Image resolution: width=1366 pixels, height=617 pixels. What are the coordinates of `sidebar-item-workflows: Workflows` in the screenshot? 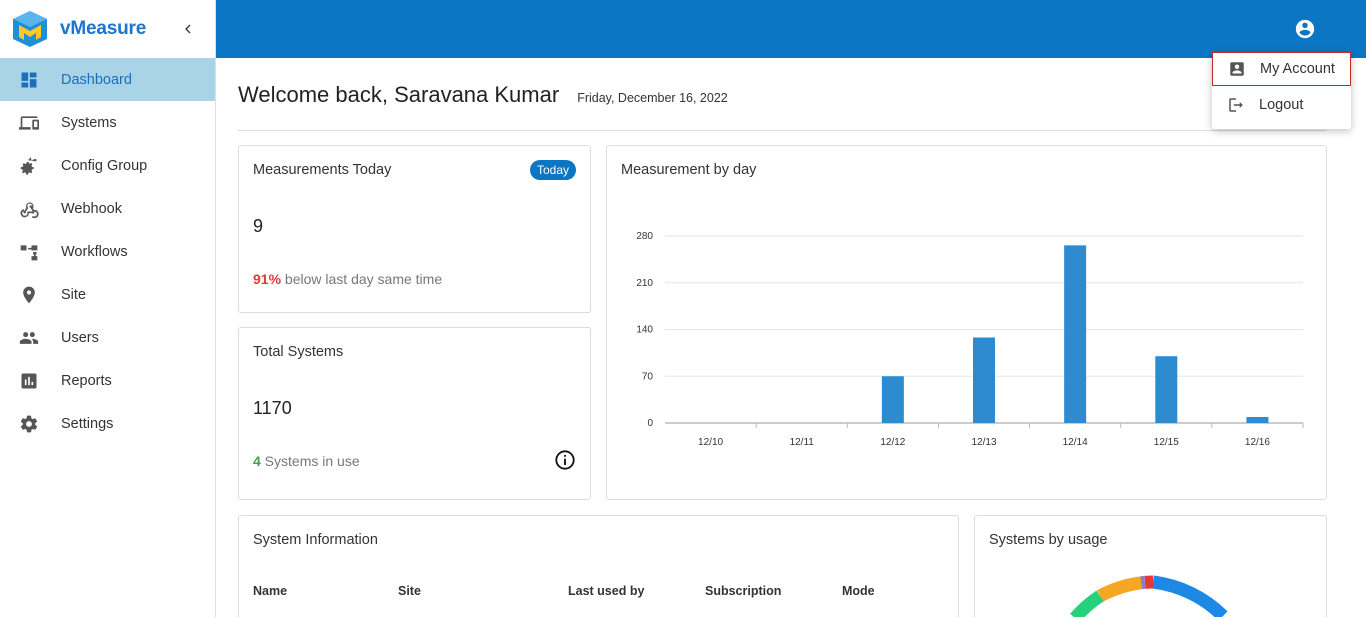 It's located at (107, 251).